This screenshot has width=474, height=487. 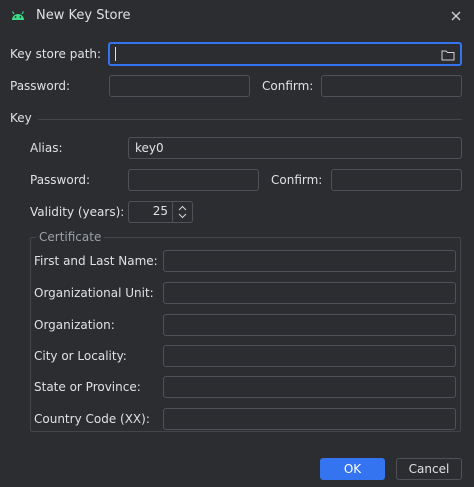 What do you see at coordinates (391, 86) in the screenshot?
I see `keystore-confirm-input` at bounding box center [391, 86].